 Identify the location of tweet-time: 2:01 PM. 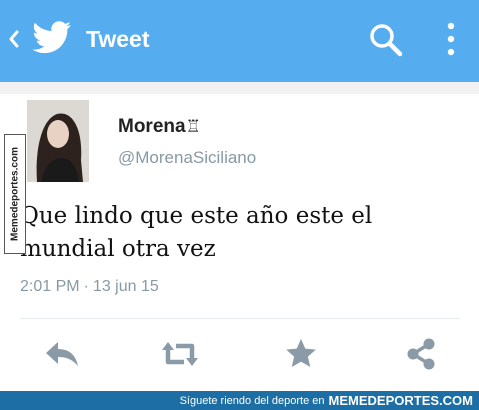
(50, 286).